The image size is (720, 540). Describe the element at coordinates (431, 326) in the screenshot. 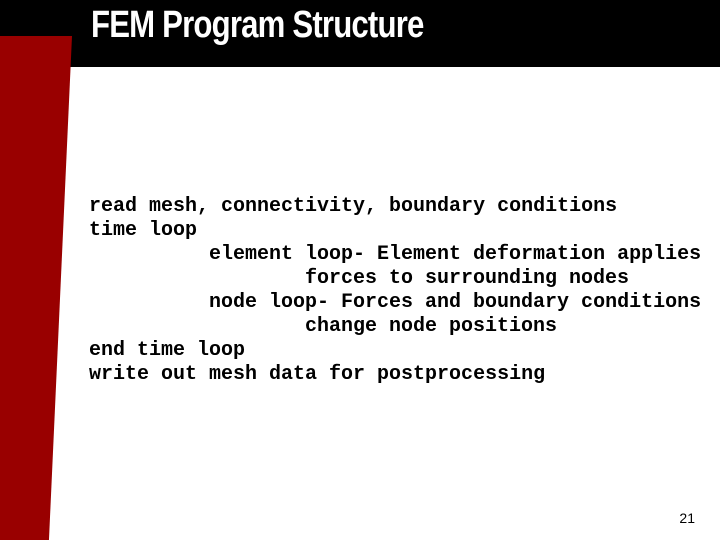

I see `outline-line: change node positions` at that location.